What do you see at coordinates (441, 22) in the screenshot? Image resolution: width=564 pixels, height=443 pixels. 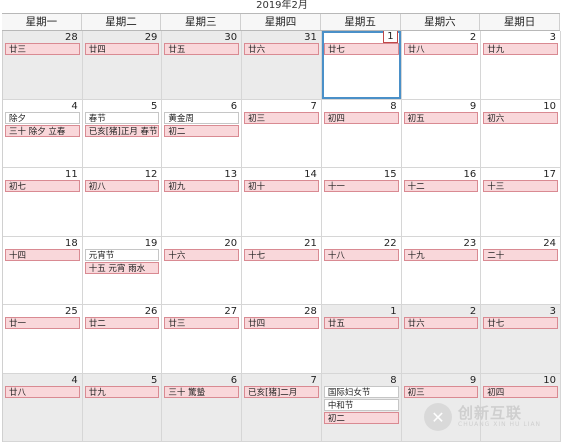 I see `weekday-header-cell: 星期六` at bounding box center [441, 22].